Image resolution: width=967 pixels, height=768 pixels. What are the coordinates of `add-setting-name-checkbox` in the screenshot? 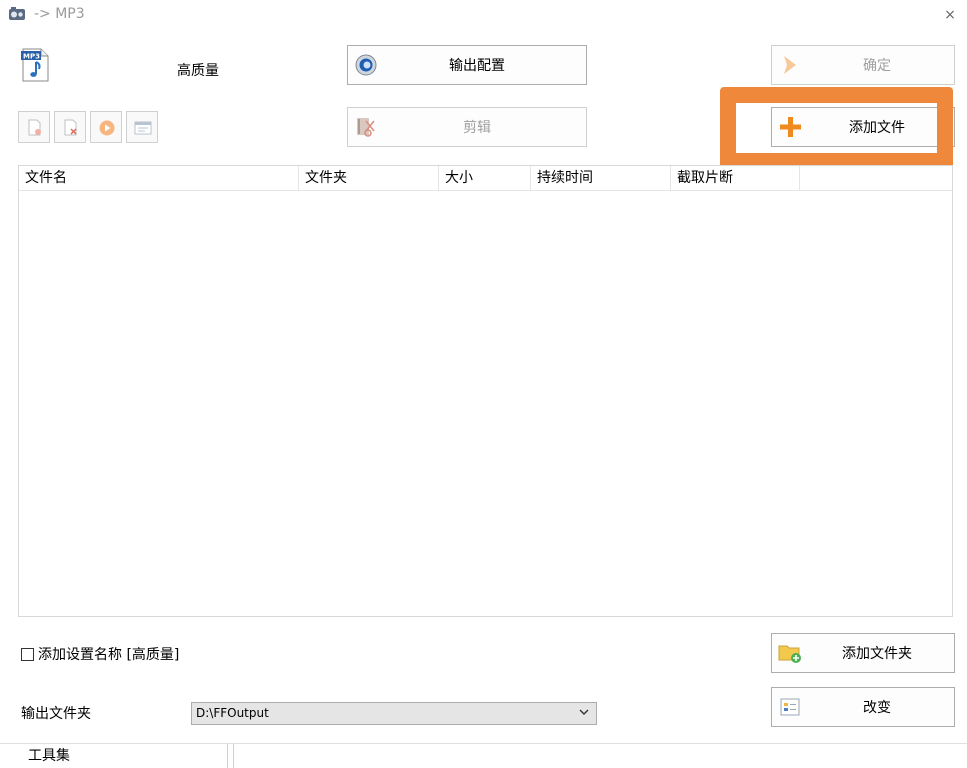 It's located at (27, 654).